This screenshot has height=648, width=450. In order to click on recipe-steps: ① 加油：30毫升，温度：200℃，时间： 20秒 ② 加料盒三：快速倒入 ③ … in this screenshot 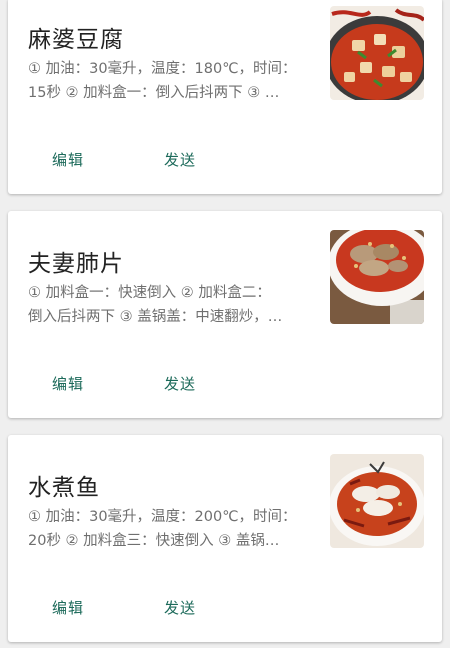, I will do `click(172, 529)`.